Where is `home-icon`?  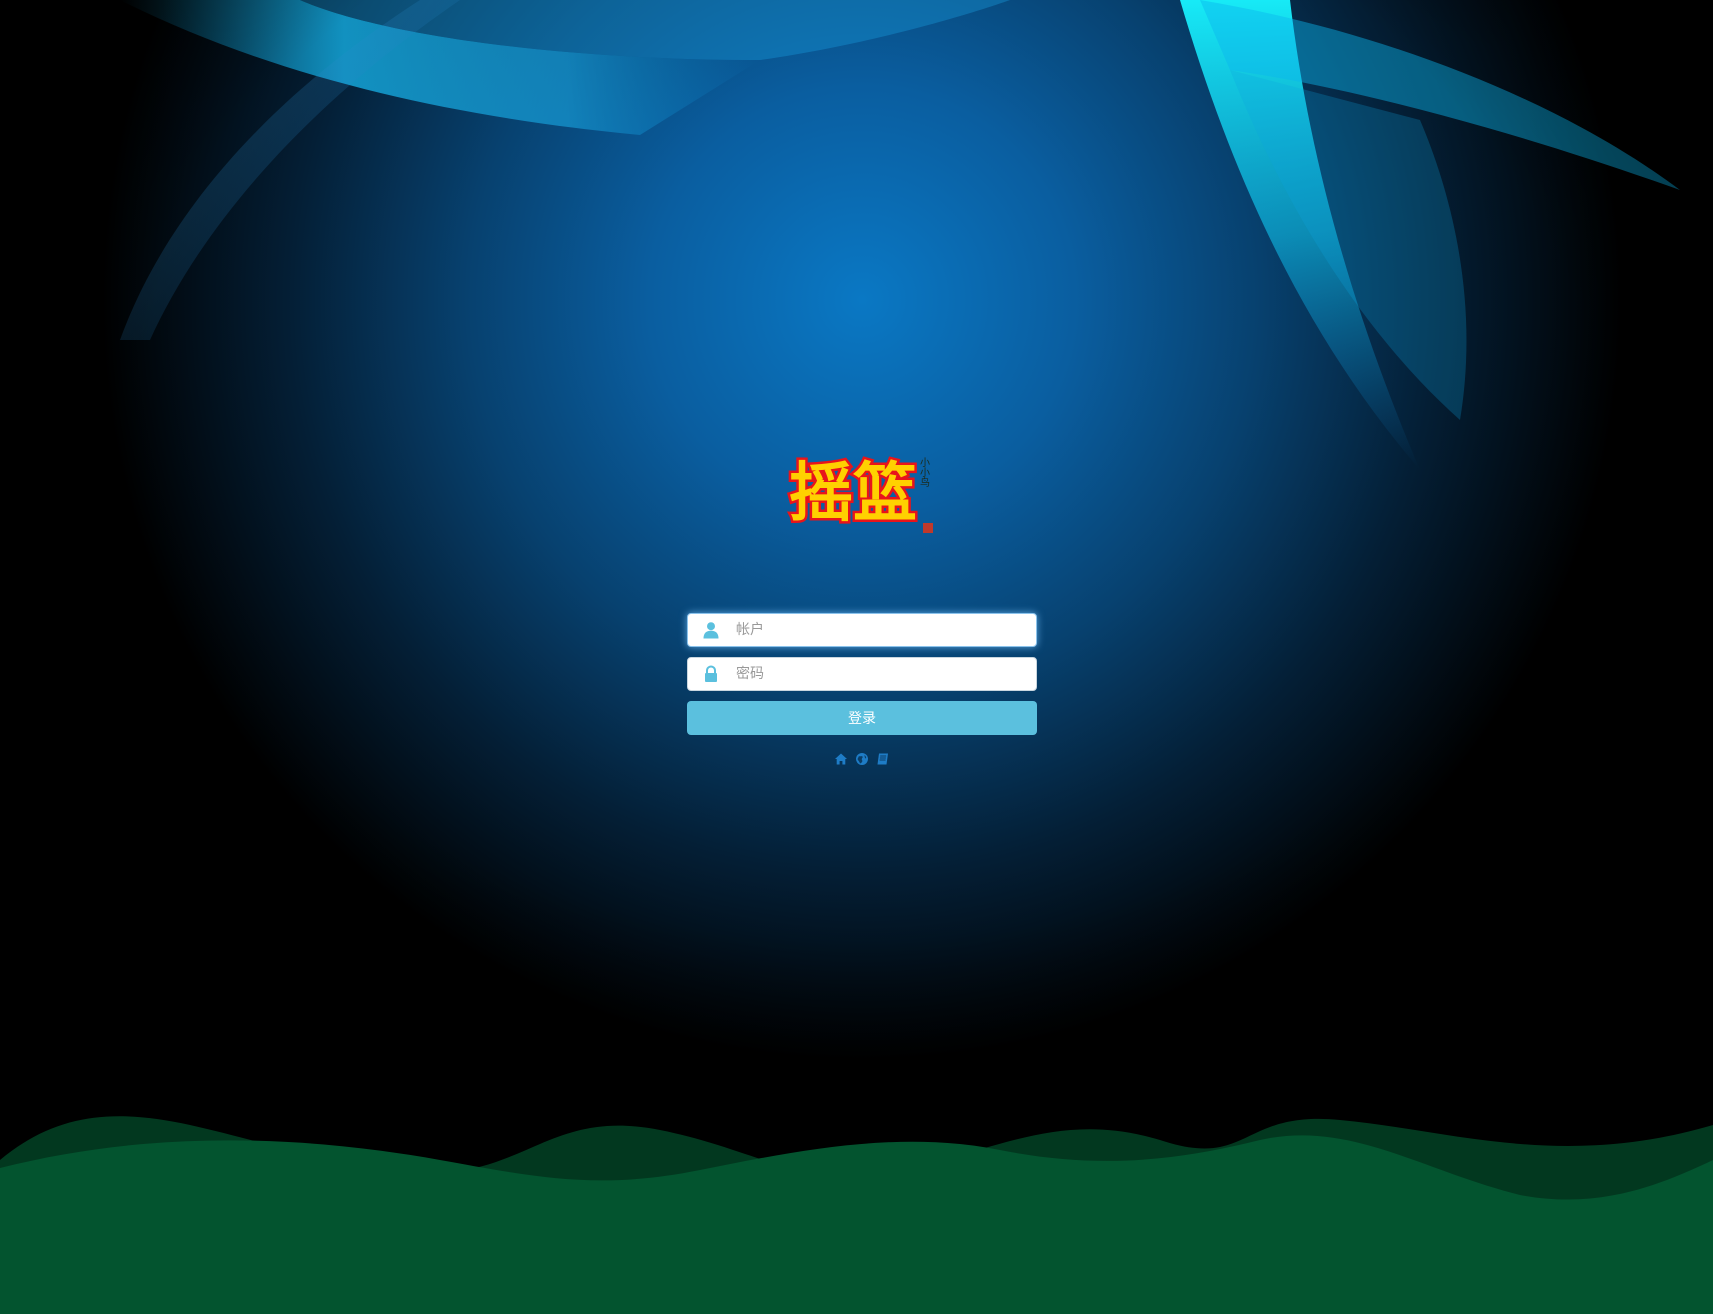 home-icon is located at coordinates (841, 758).